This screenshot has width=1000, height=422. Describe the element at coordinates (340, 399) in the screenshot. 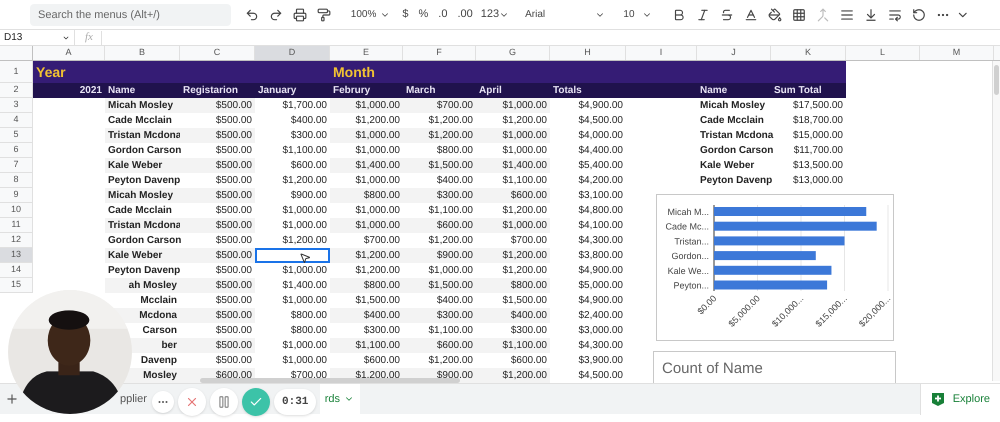

I see `sheet-tab: rds` at that location.